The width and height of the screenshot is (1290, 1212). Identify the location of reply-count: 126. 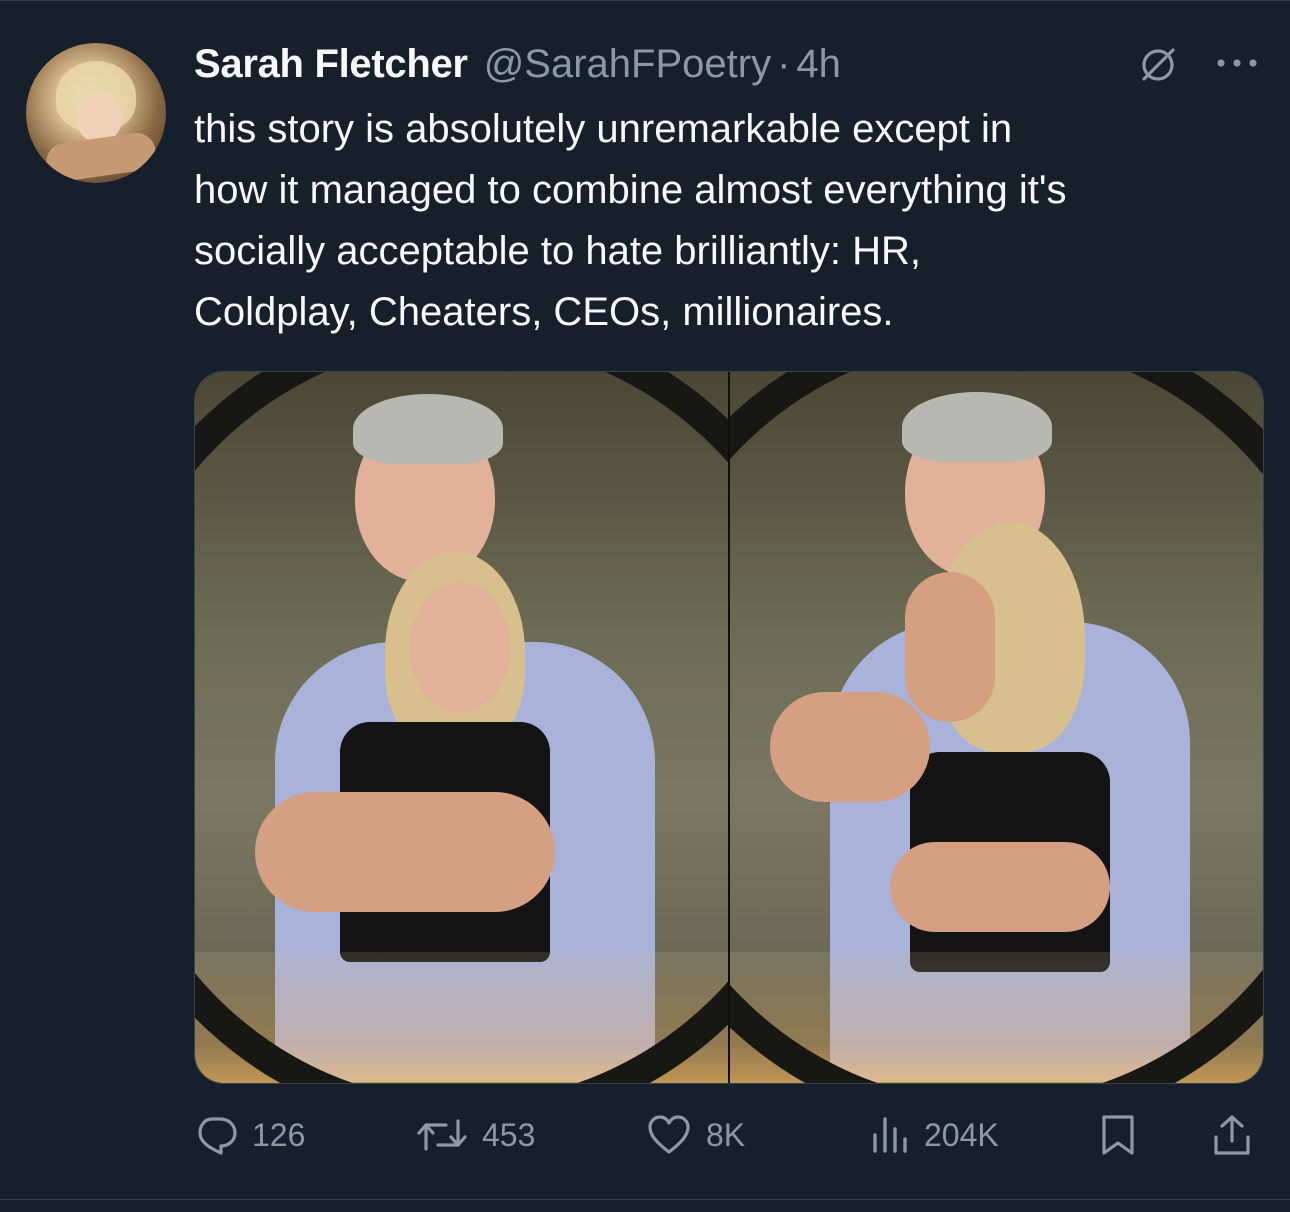
(279, 1134).